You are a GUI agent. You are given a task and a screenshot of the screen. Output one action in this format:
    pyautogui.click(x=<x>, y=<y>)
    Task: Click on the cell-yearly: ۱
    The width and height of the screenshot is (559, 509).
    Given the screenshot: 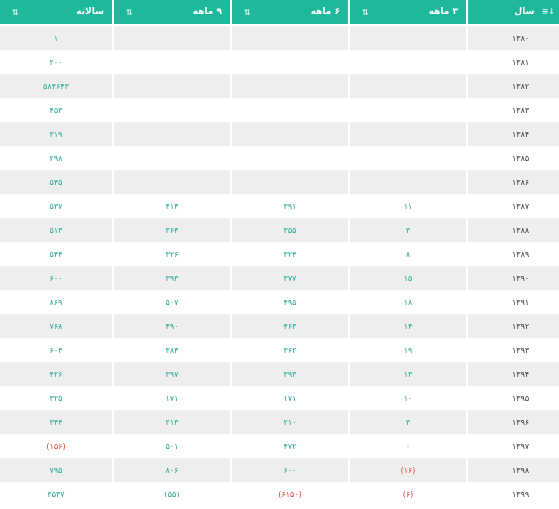 What is the action you would take?
    pyautogui.click(x=56, y=38)
    